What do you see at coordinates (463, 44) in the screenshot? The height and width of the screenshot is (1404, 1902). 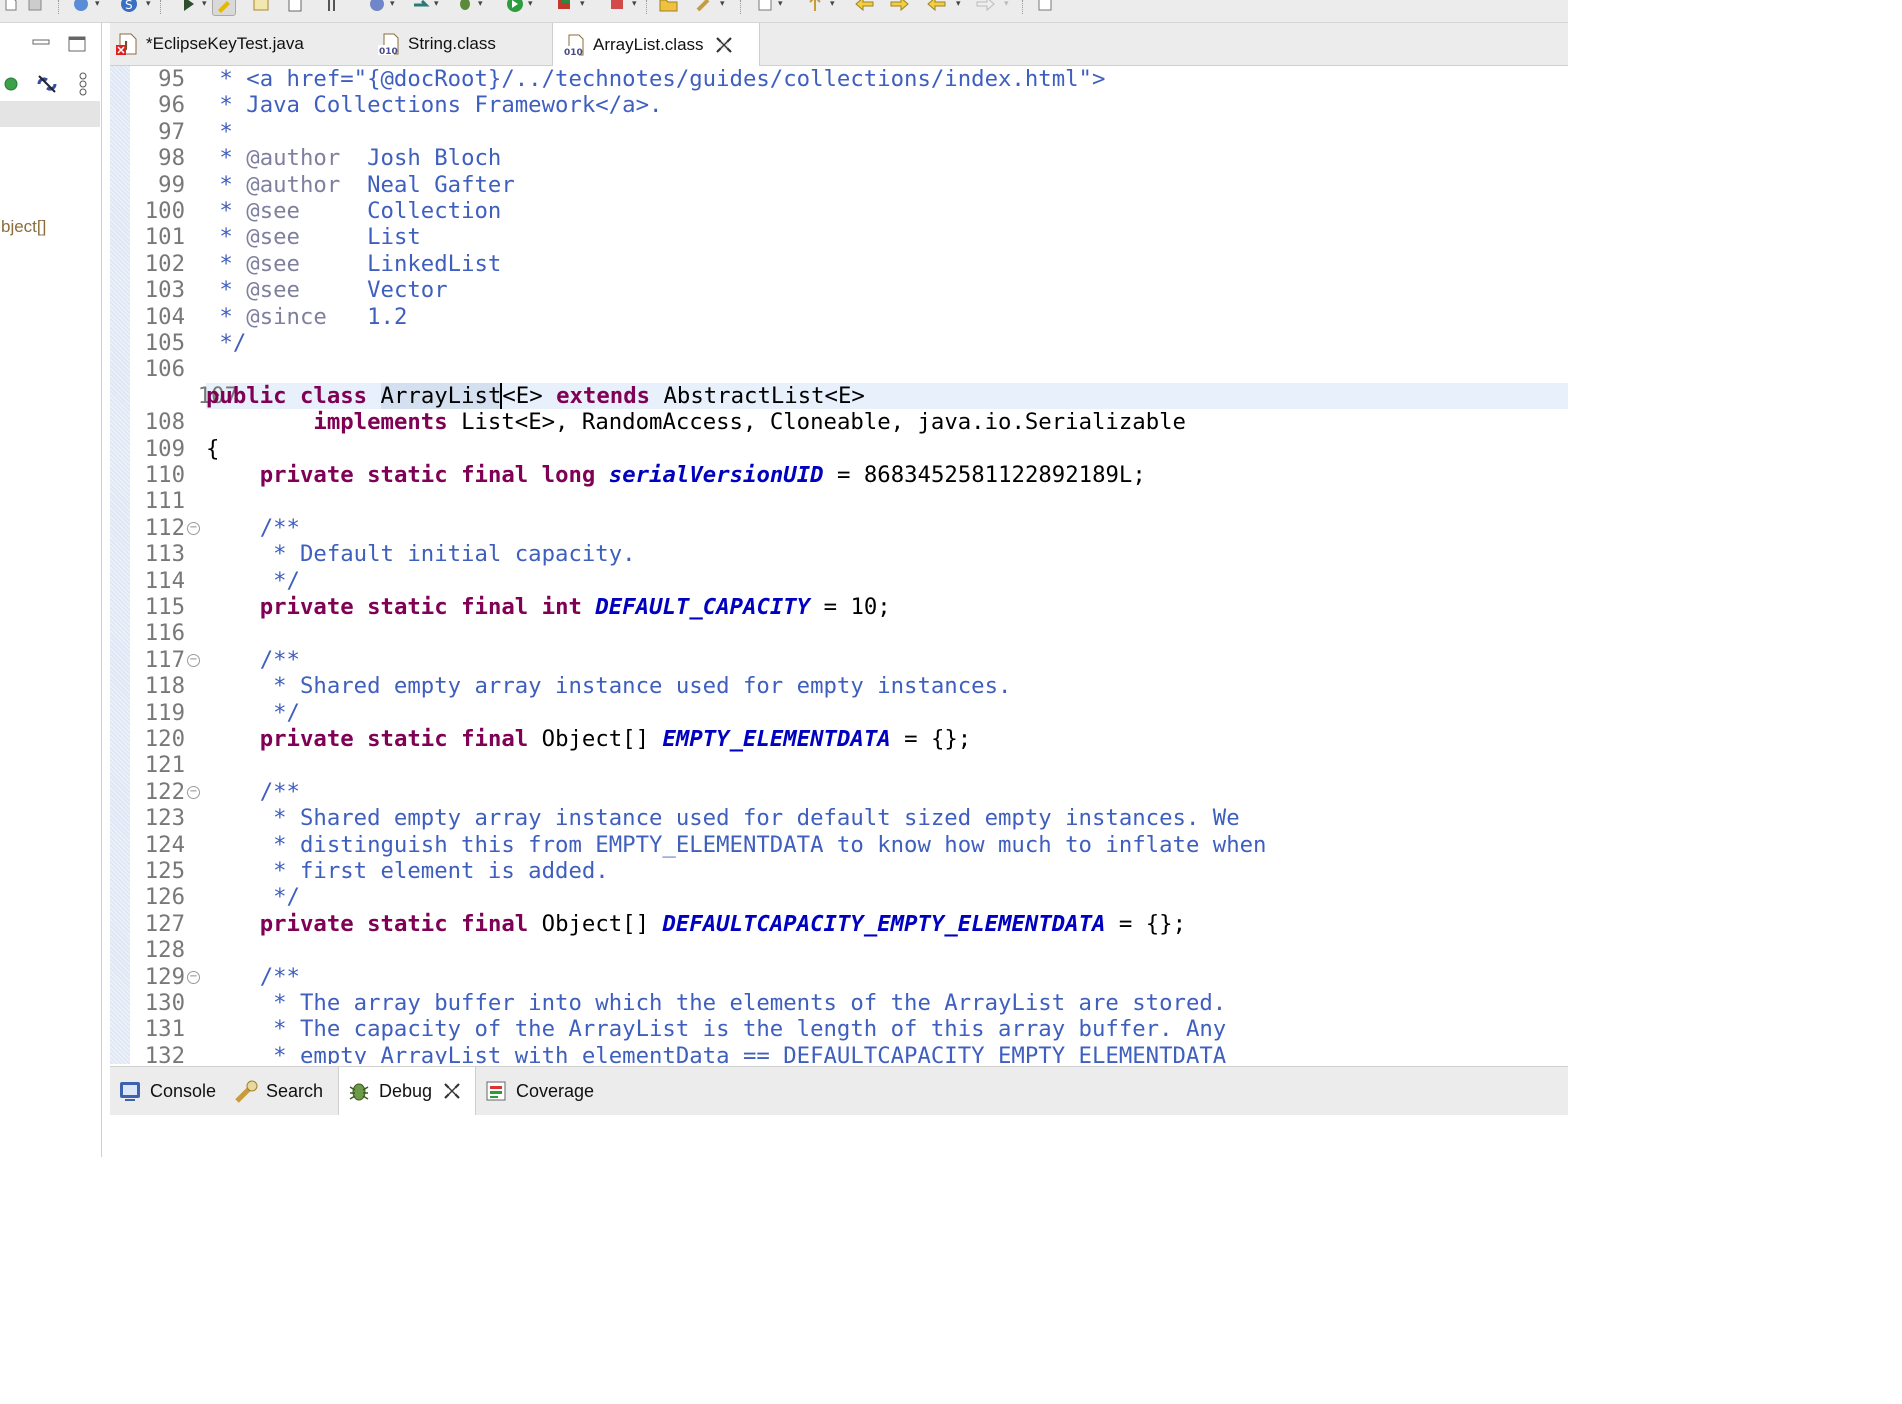 I see `tab-string-class: 010 String.class` at bounding box center [463, 44].